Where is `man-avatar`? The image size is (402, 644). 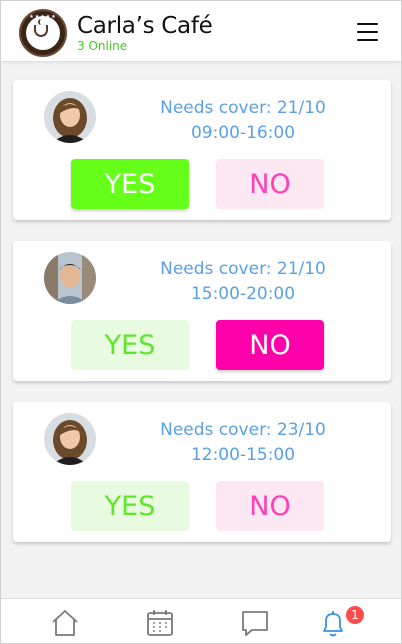 man-avatar is located at coordinates (70, 278).